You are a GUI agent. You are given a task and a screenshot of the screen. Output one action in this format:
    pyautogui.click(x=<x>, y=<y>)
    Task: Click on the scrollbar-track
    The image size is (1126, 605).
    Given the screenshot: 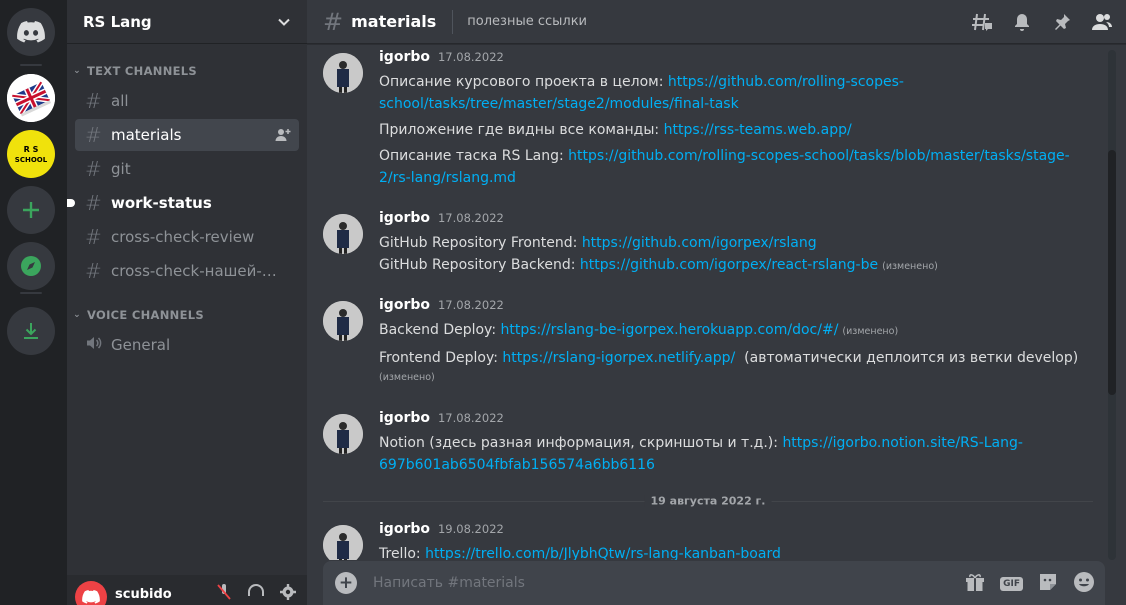 What is the action you would take?
    pyautogui.click(x=1112, y=305)
    